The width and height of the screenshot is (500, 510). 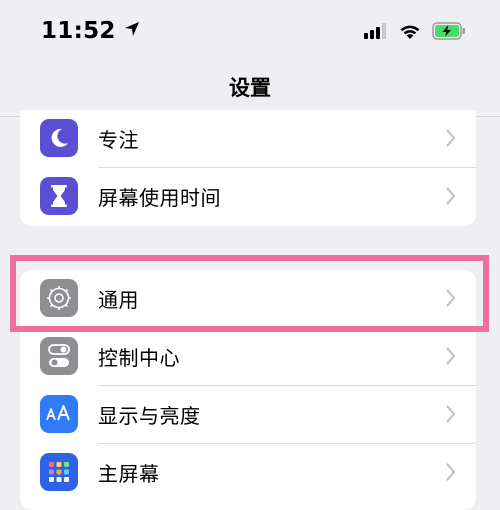 What do you see at coordinates (248, 357) in the screenshot?
I see `settings-row-control-center: 控制中心` at bounding box center [248, 357].